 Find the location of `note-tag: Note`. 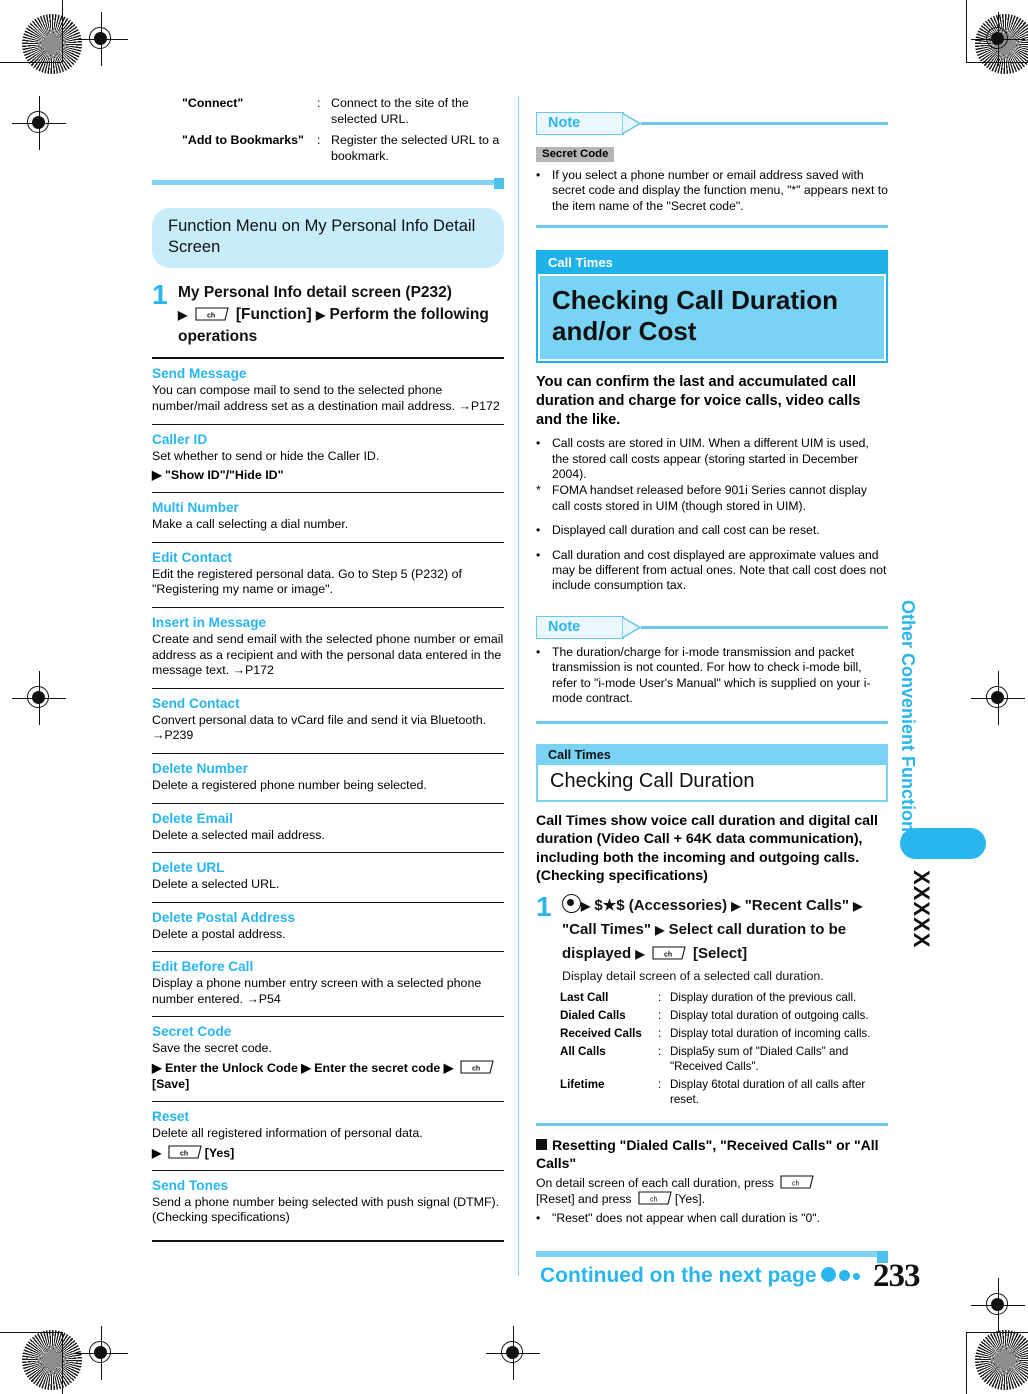

note-tag: Note is located at coordinates (712, 627).